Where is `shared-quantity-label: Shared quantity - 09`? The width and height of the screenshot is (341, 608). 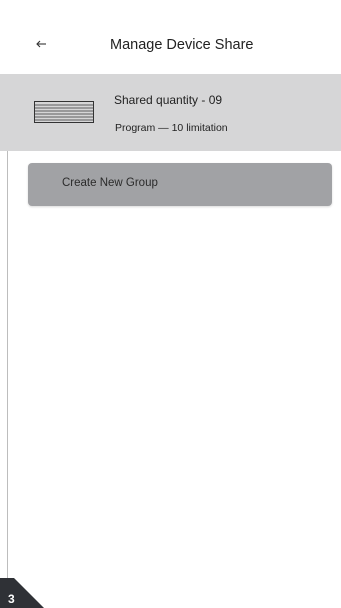 shared-quantity-label: Shared quantity - 09 is located at coordinates (168, 100).